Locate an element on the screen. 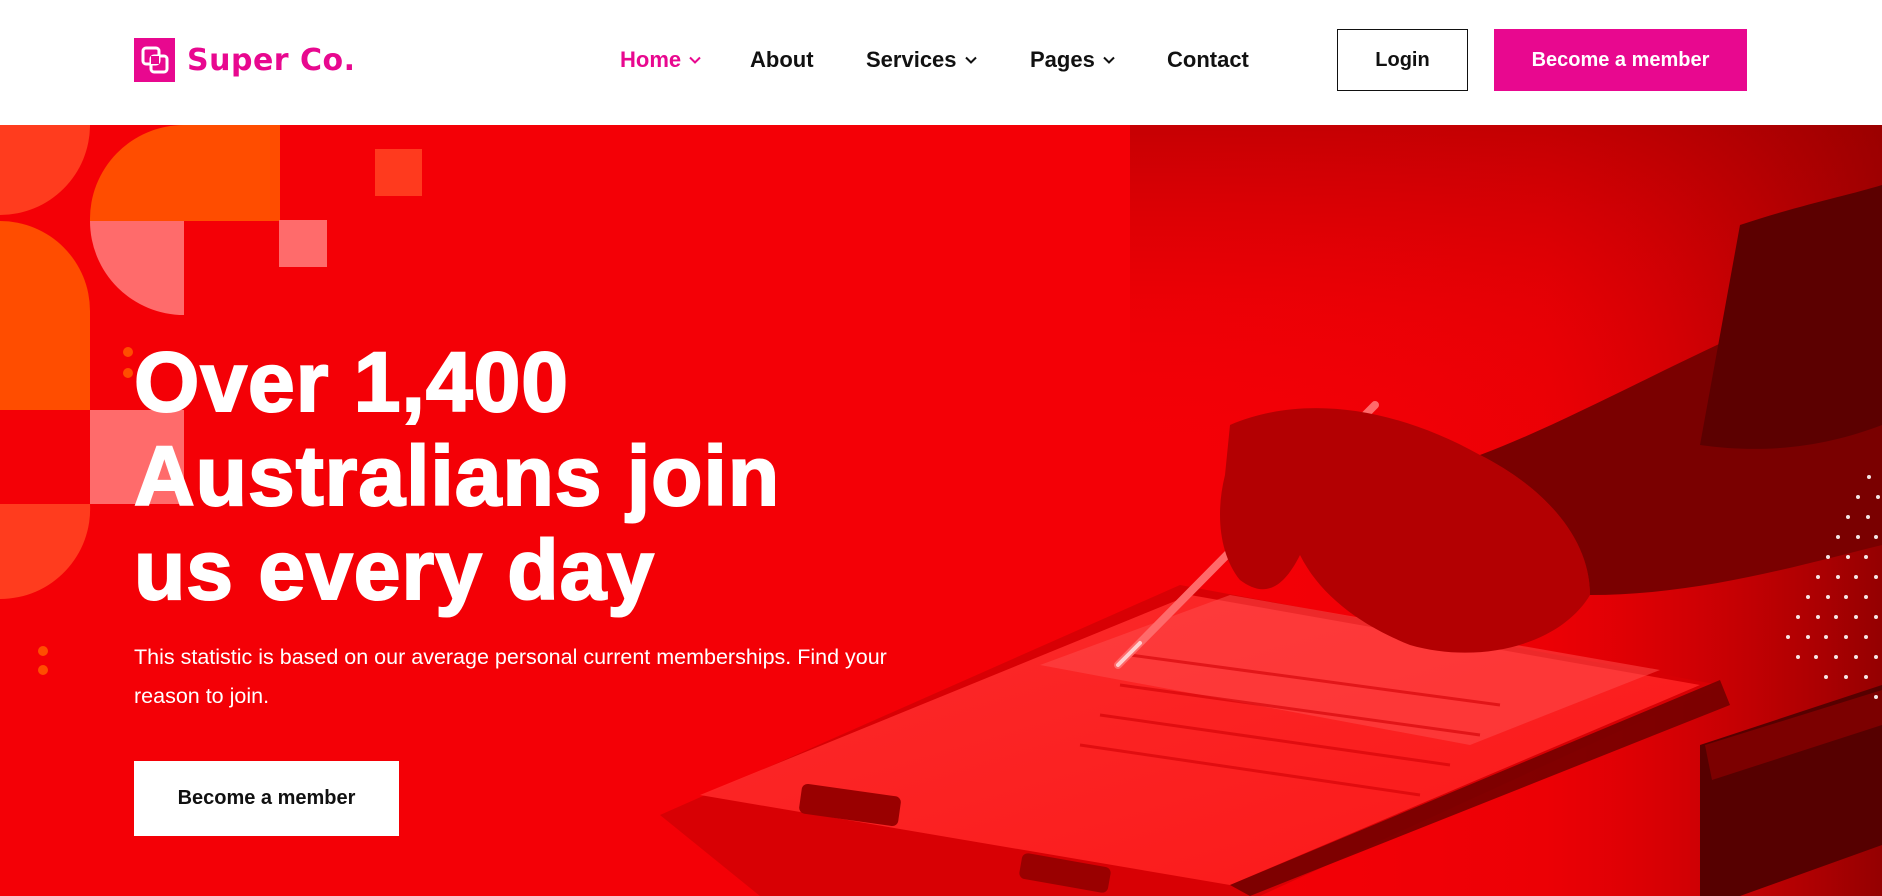 Image resolution: width=1882 pixels, height=896 pixels. nav-item-contact: Contact is located at coordinates (1208, 60).